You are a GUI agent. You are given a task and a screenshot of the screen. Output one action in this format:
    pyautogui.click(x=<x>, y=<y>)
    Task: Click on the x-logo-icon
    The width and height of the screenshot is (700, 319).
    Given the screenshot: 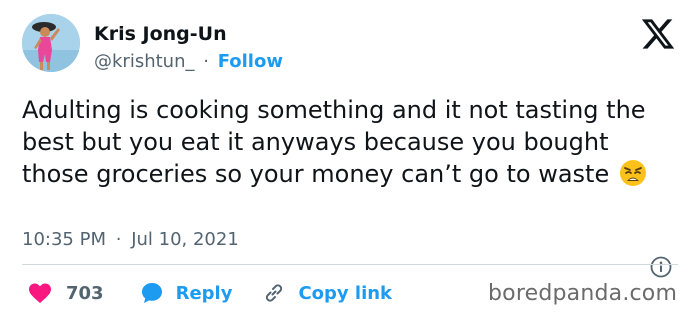 What is the action you would take?
    pyautogui.click(x=658, y=34)
    